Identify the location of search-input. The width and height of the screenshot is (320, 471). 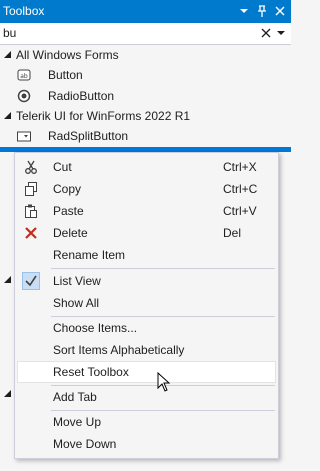
(123, 33).